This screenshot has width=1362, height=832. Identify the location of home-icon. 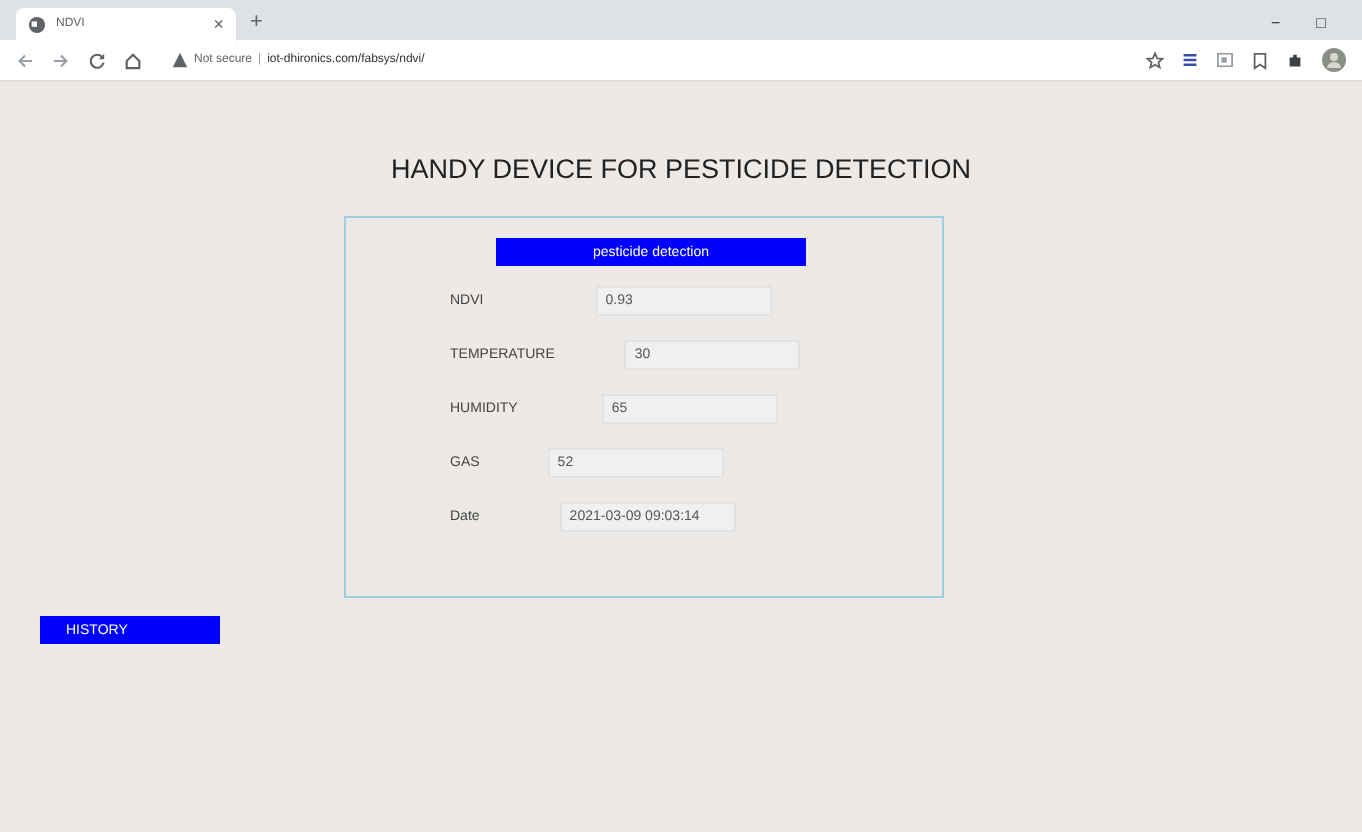
(133, 60).